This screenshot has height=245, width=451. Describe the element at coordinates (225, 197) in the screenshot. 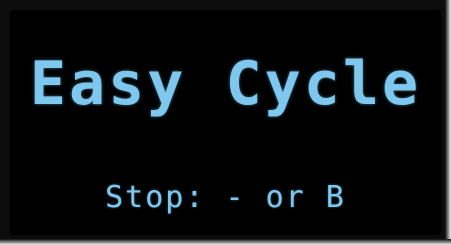

I see `screen-instruction: Stop: - or B` at that location.